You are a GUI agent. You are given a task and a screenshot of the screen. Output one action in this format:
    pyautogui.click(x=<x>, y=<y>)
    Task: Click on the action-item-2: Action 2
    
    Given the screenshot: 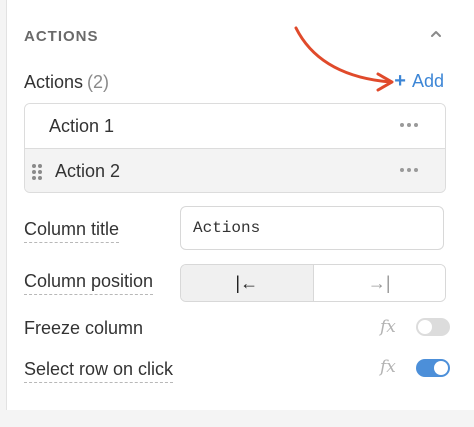 What is the action you would take?
    pyautogui.click(x=235, y=170)
    